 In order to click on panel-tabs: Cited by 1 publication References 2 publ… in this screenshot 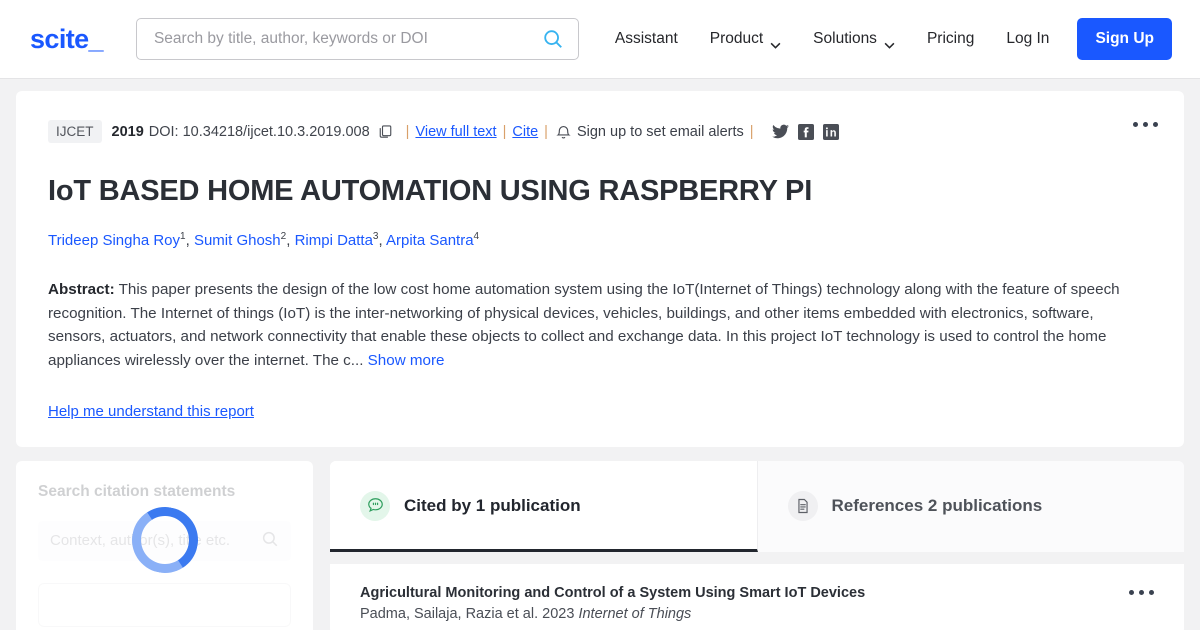, I will do `click(757, 506)`.